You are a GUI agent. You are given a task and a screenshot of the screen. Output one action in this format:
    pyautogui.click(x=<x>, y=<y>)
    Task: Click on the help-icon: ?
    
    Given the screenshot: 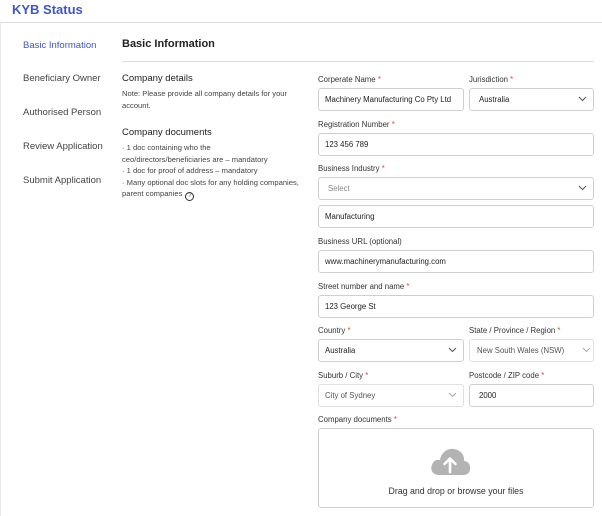 What is the action you would take?
    pyautogui.click(x=190, y=196)
    